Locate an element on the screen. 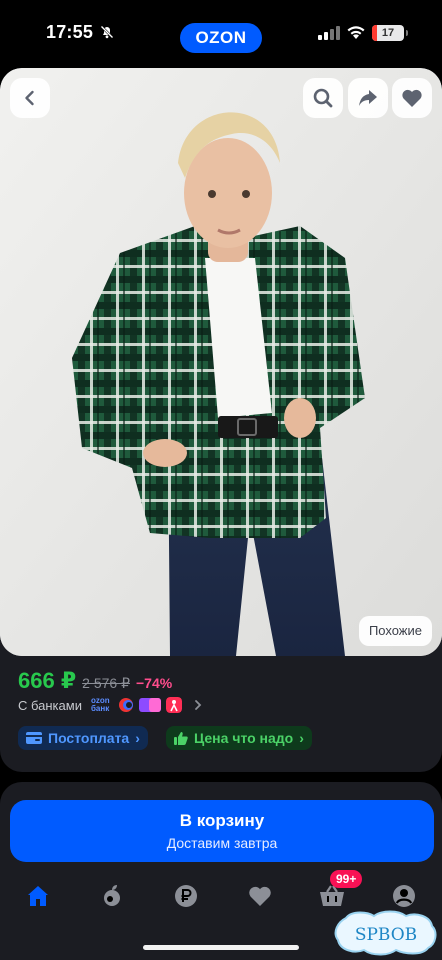  watermark-text: SPBOB is located at coordinates (386, 935).